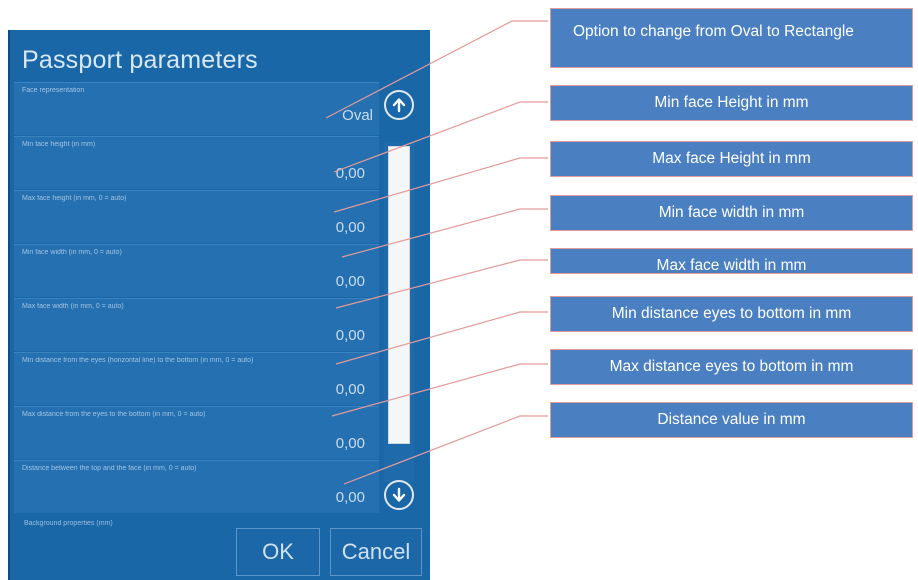 The height and width of the screenshot is (580, 918). Describe the element at coordinates (196, 108) in the screenshot. I see `face-representation-row: Face representation Oval` at that location.